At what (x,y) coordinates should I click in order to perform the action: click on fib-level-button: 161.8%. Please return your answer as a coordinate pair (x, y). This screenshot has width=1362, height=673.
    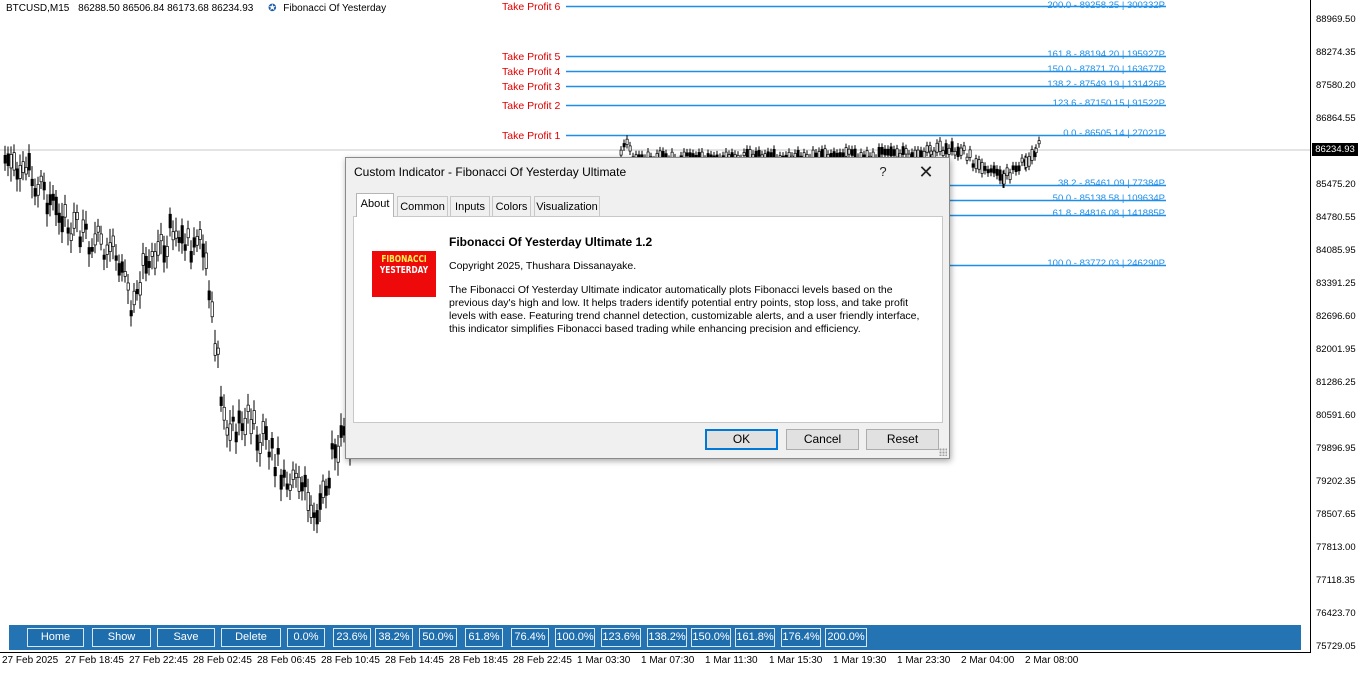
    Looking at the image, I should click on (755, 637).